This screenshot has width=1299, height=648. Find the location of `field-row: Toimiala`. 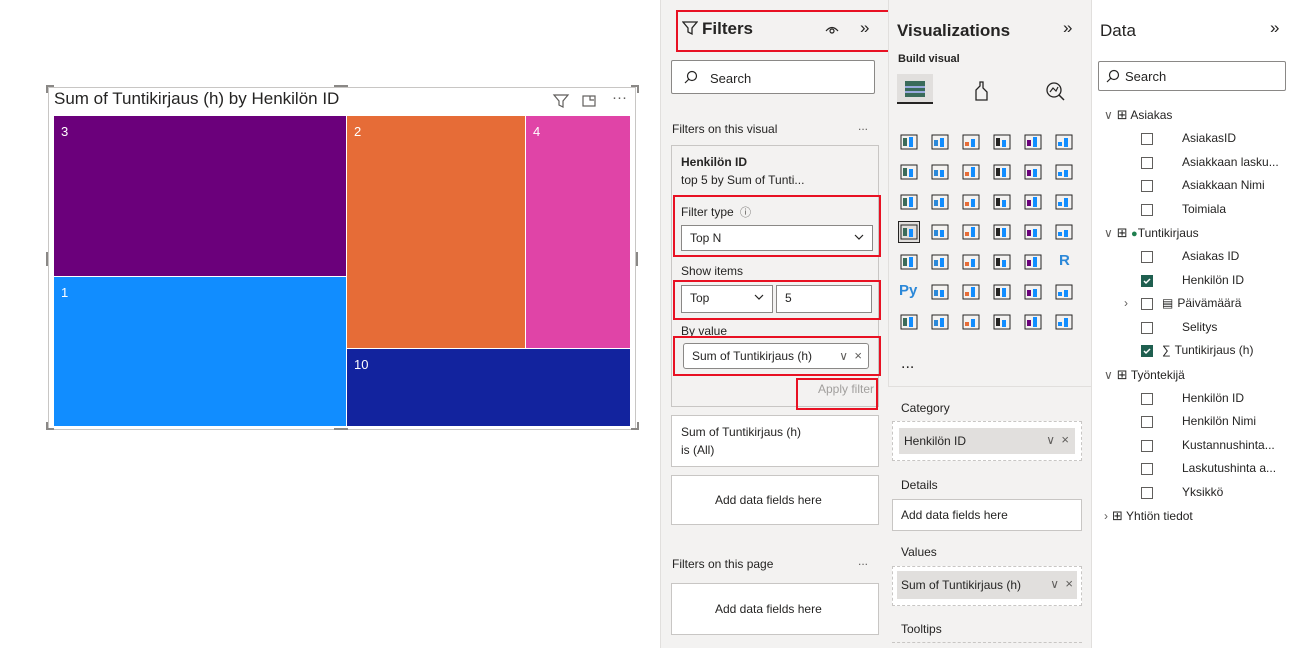

field-row: Toimiala is located at coordinates (1204, 209).